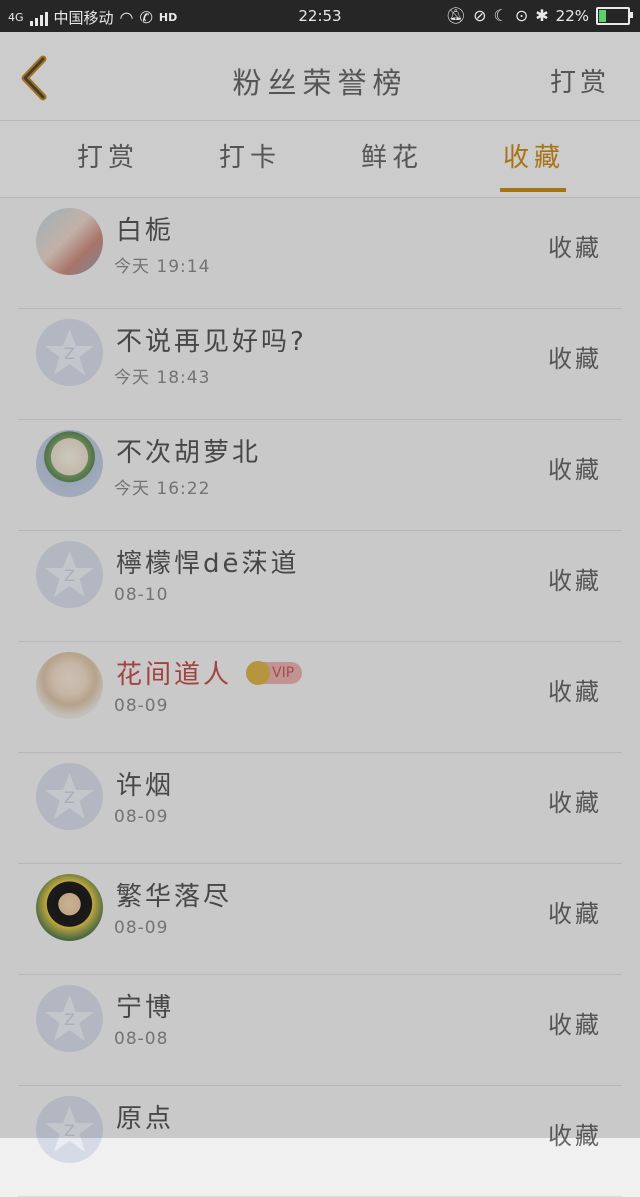 Image resolution: width=640 pixels, height=1197 pixels. I want to click on list-item: 不次胡萝北 今天 16:22 收藏, so click(320, 475).